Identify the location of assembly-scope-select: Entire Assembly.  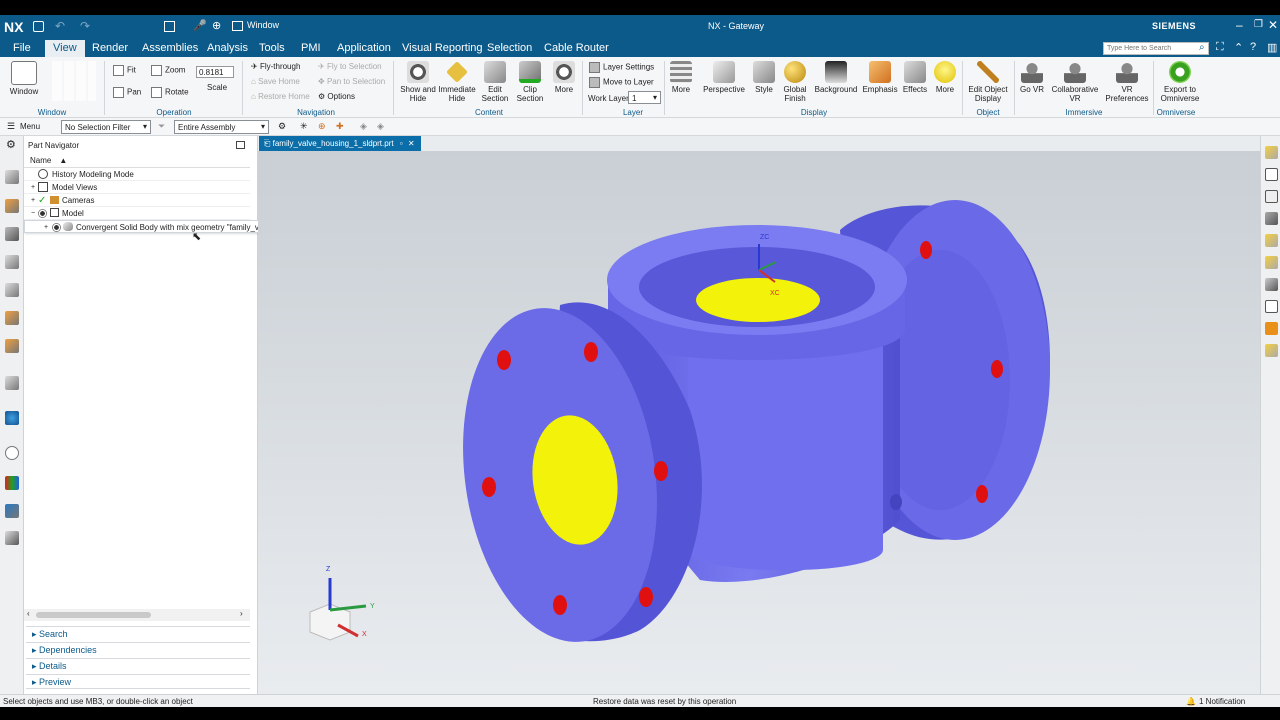
(221, 127).